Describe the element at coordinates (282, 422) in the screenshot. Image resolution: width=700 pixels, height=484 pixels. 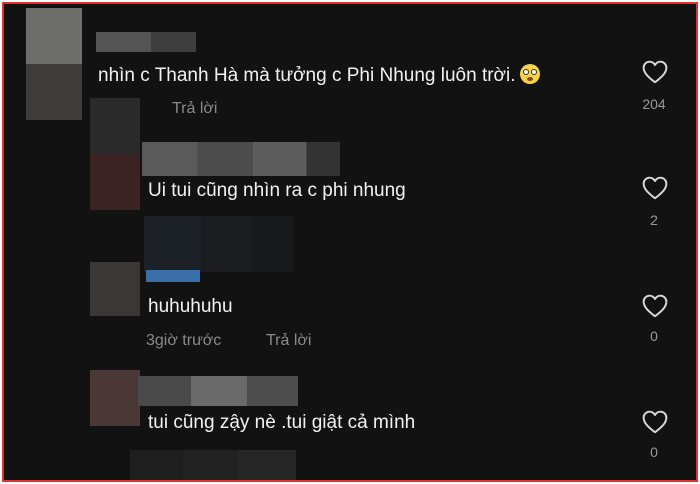
I see `comment-text: tui cũng zậy nè .tui giật cả mình` at that location.